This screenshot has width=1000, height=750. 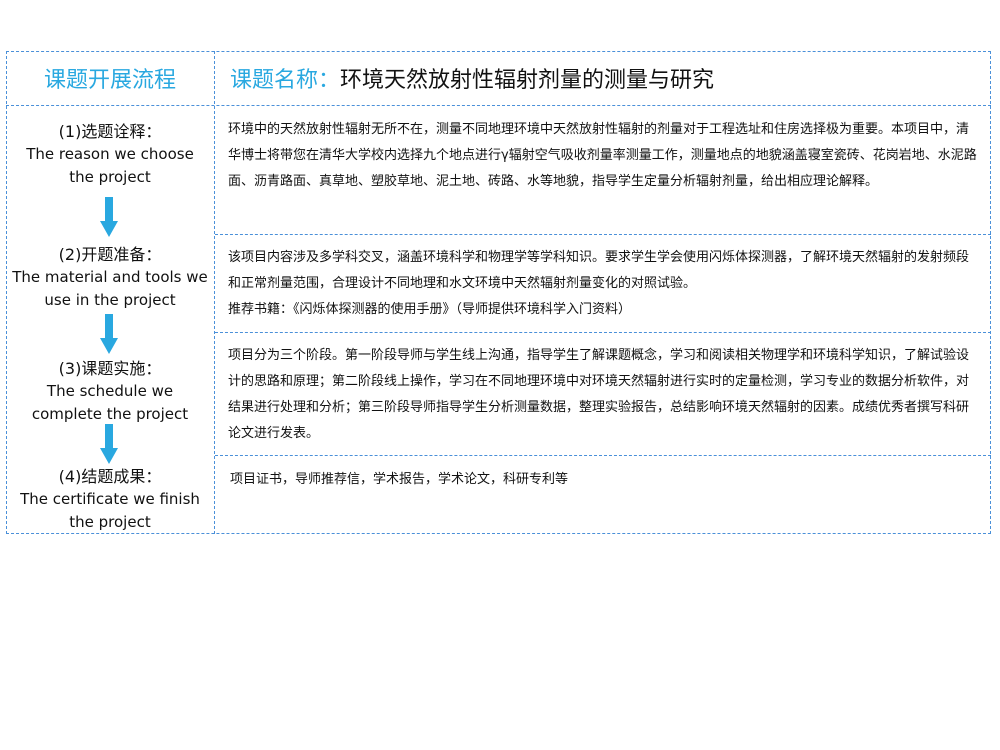 I want to click on step-4-en-line1: The certificate we finish, so click(x=110, y=499).